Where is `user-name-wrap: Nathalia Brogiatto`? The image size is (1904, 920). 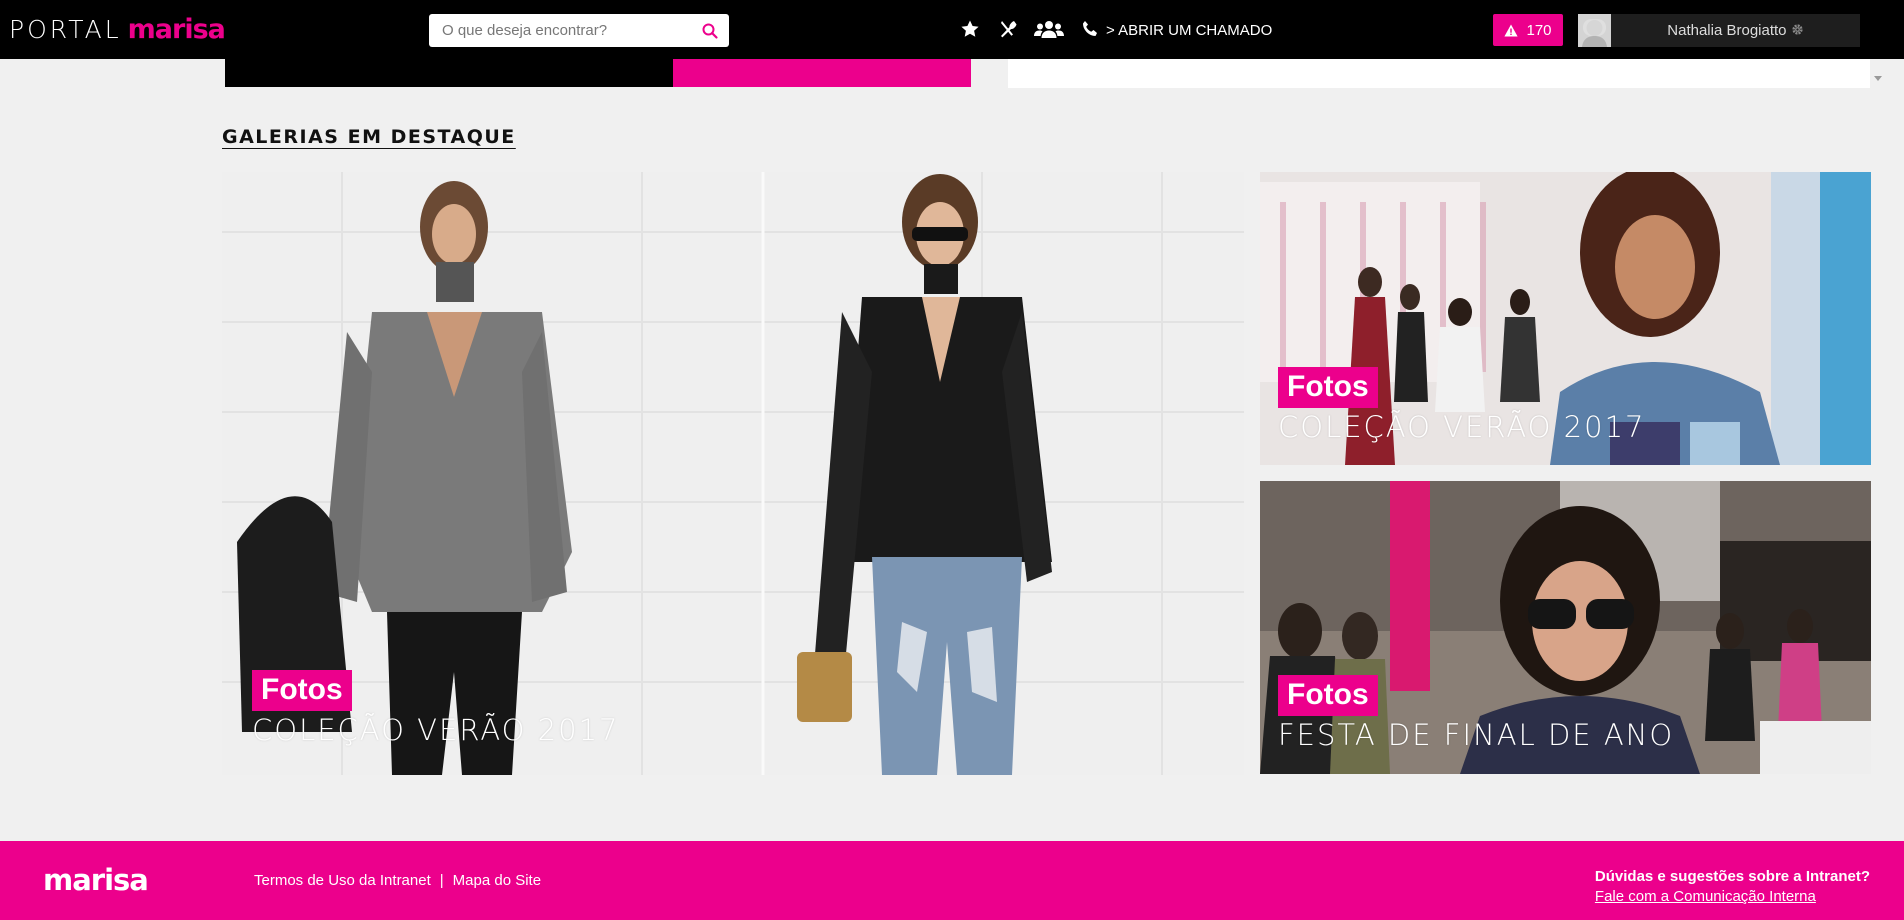 user-name-wrap: Nathalia Brogiatto is located at coordinates (1735, 30).